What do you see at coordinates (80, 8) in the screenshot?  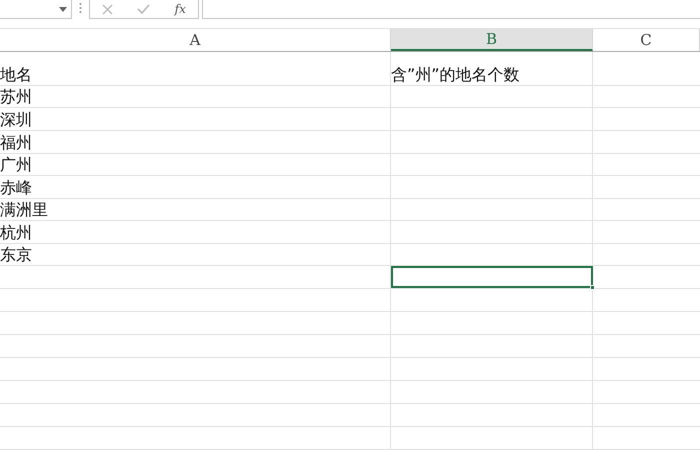 I see `dots-icon` at bounding box center [80, 8].